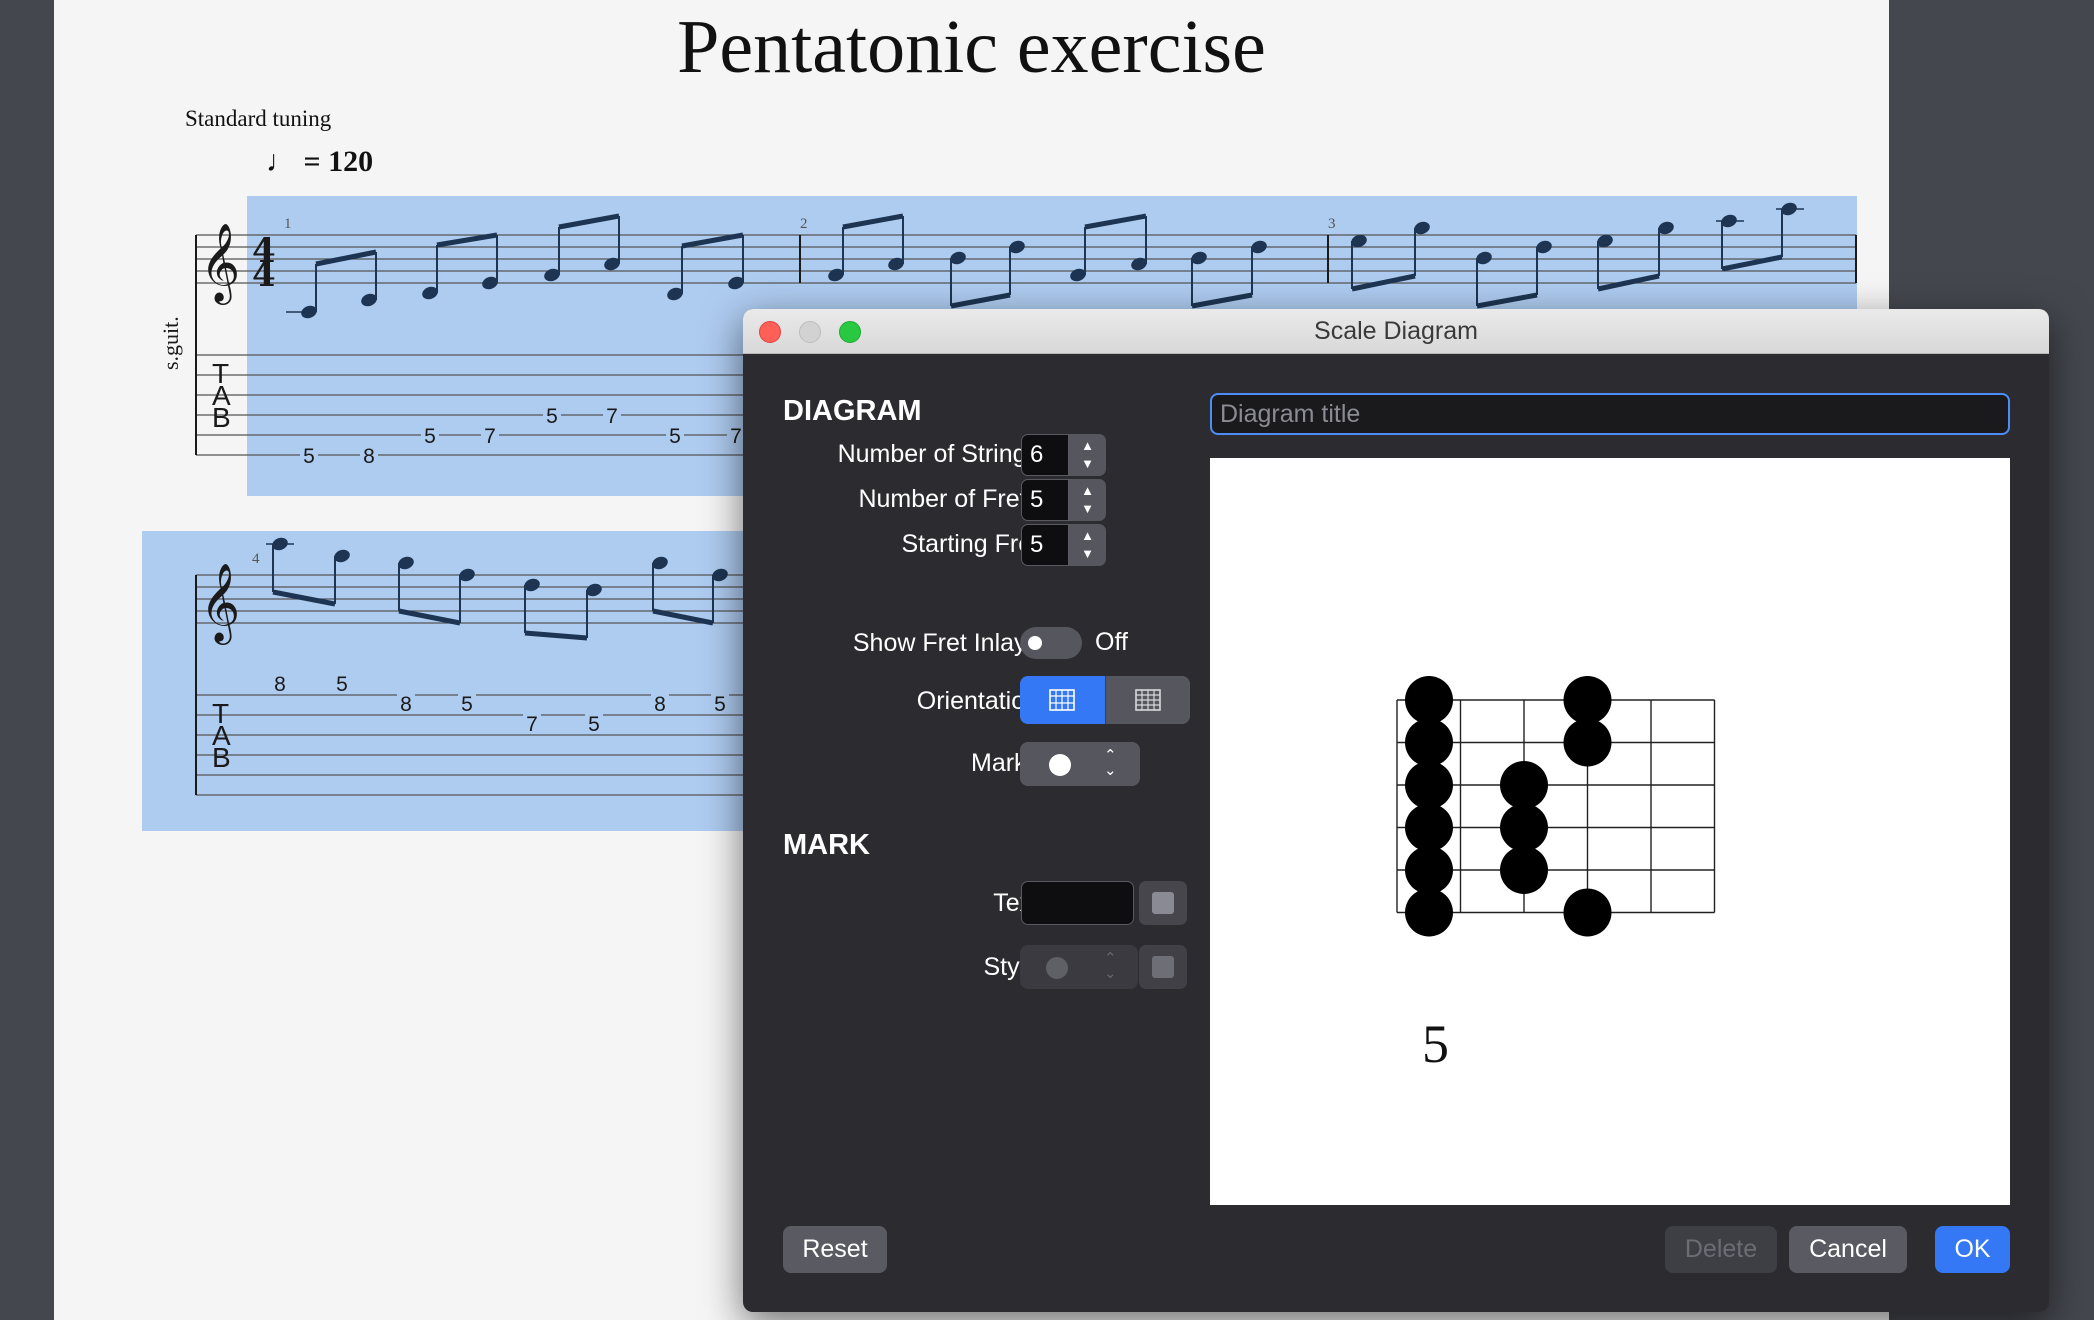  I want to click on mark-style-color-well, so click(1163, 967).